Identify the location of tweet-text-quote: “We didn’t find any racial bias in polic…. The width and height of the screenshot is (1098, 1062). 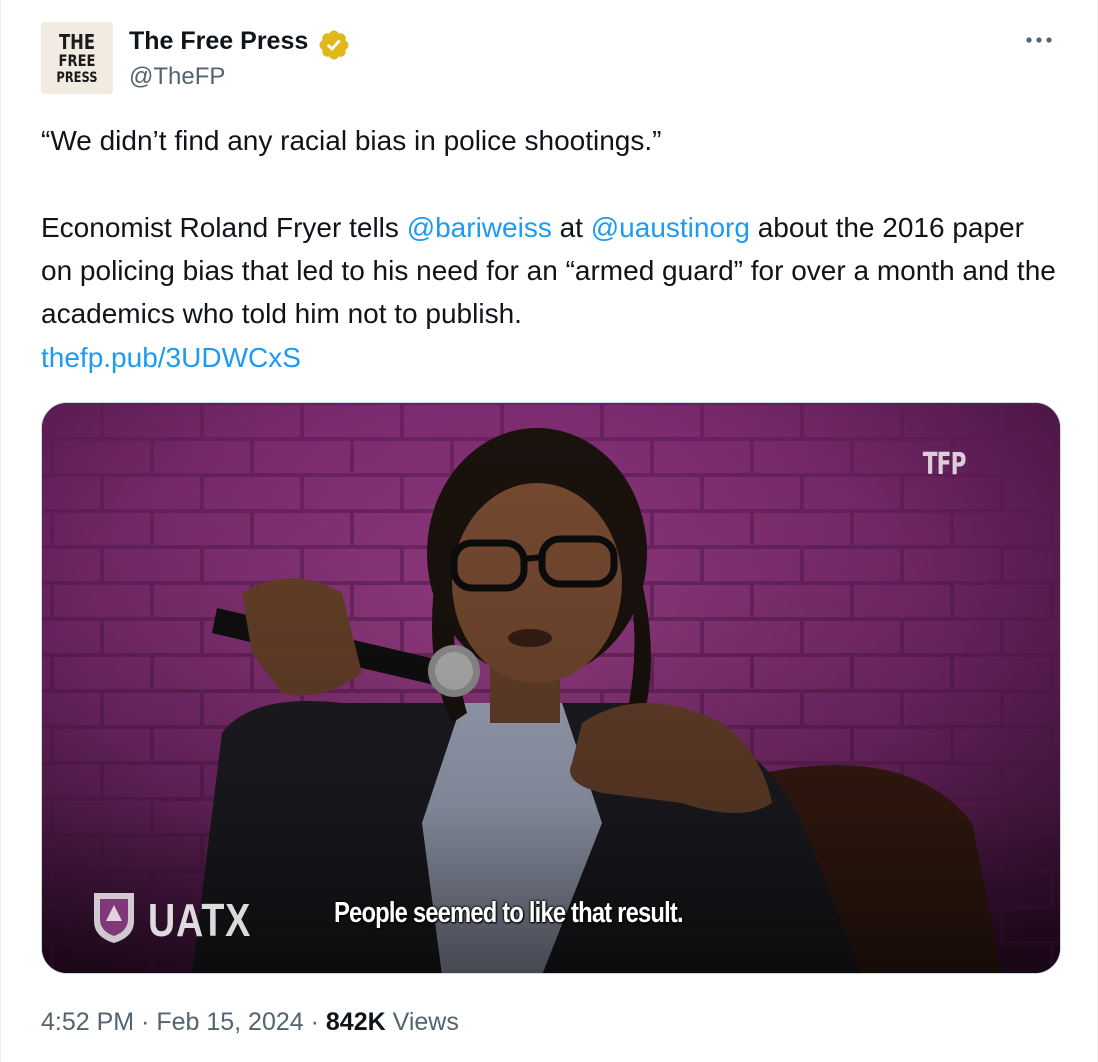
(351, 140).